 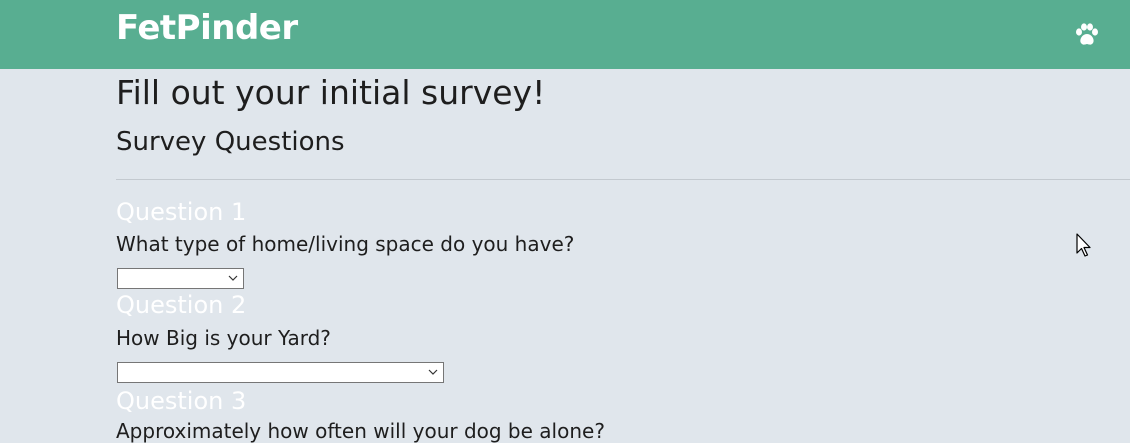 What do you see at coordinates (331, 92) in the screenshot?
I see `page-title: Fill out your initial survey!` at bounding box center [331, 92].